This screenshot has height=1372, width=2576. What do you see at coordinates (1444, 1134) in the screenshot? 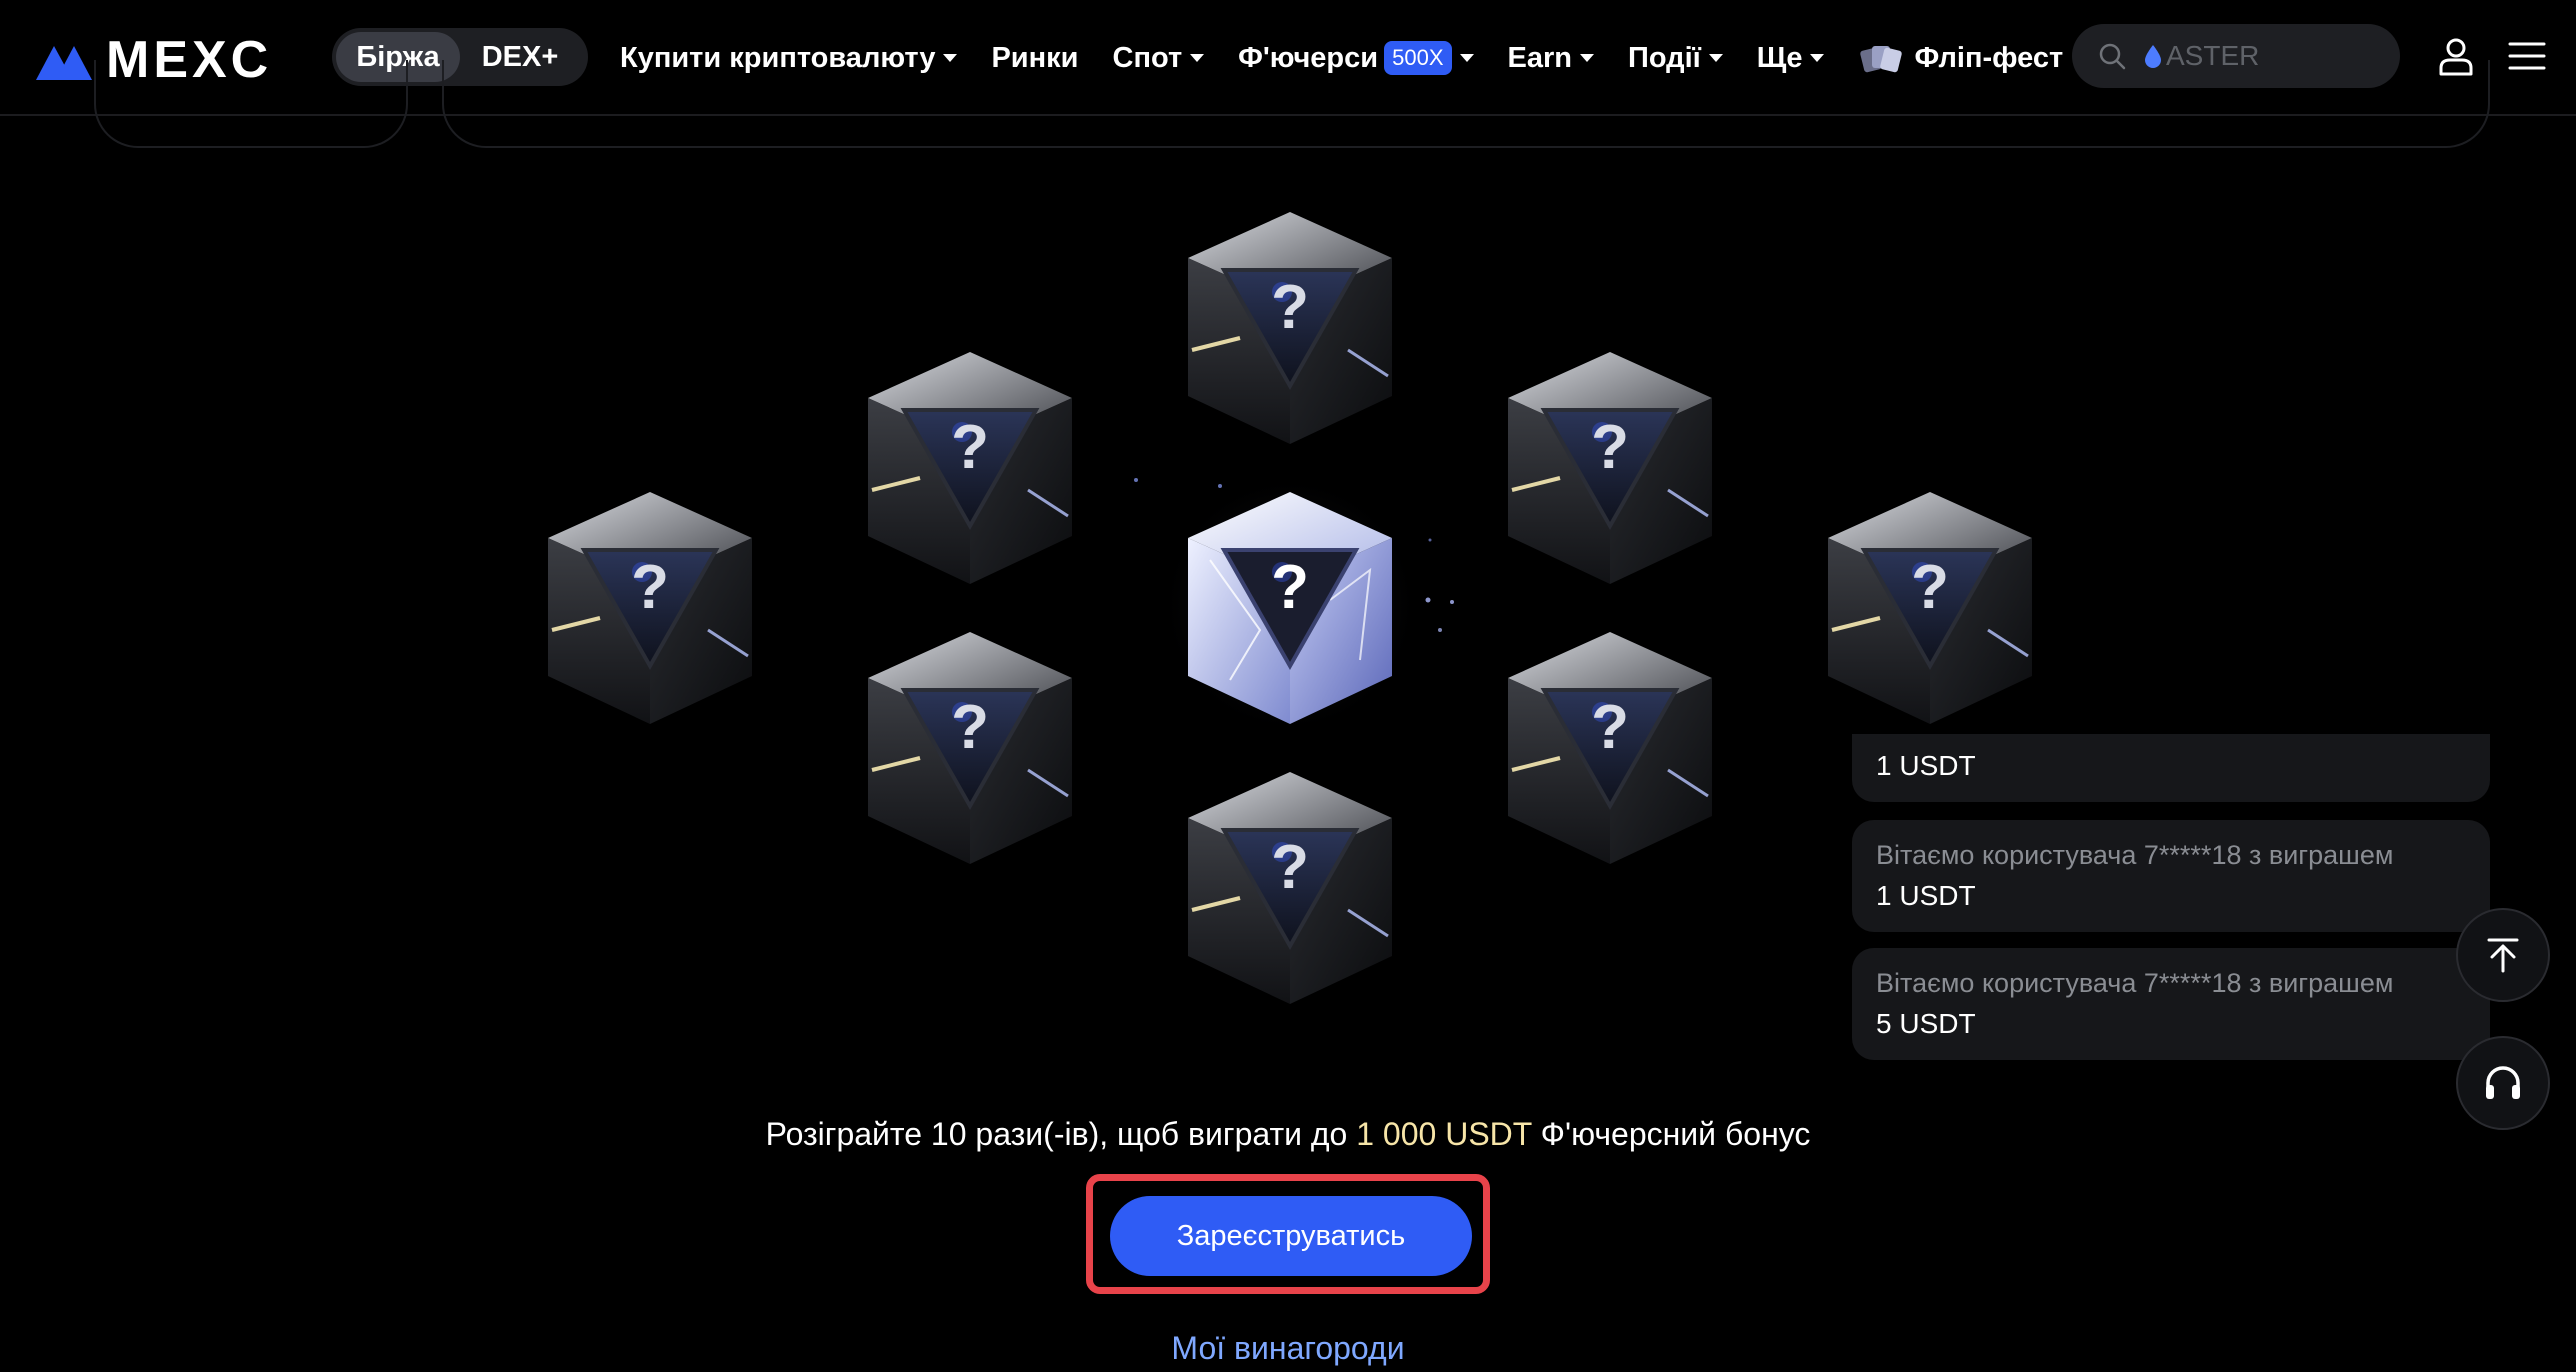
I see `promo-prize-amount: 1 000 USDT` at bounding box center [1444, 1134].